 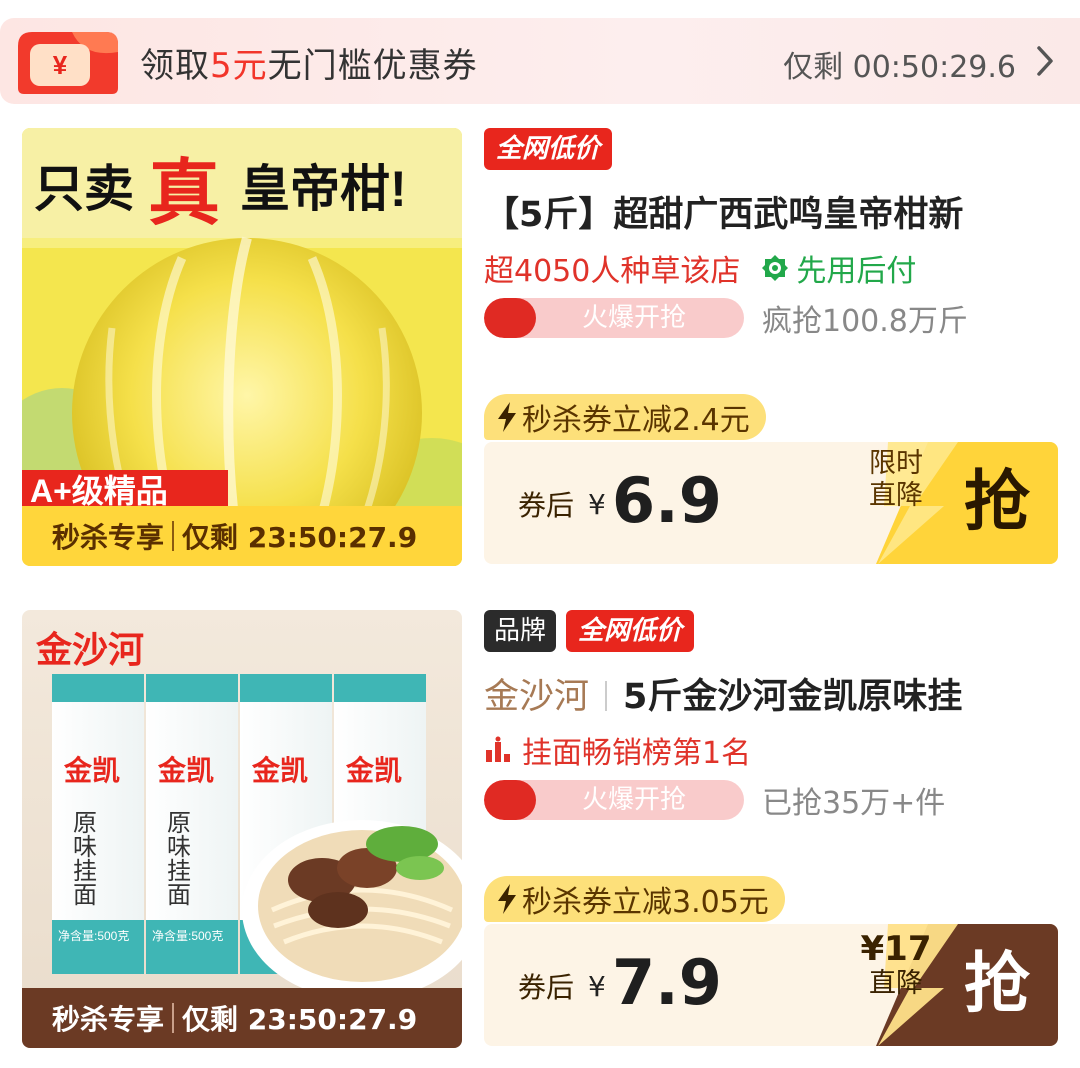 What do you see at coordinates (239, 66) in the screenshot?
I see `banner-title-amount: 5元` at bounding box center [239, 66].